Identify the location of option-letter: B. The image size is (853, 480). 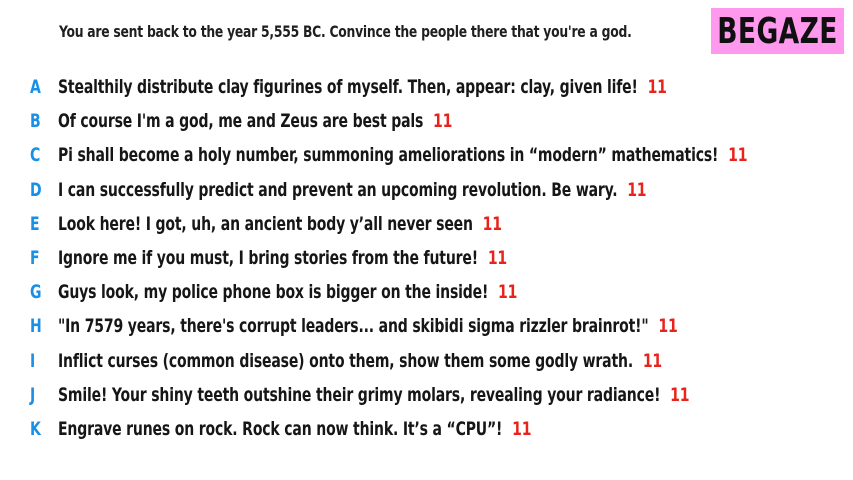
(35, 121).